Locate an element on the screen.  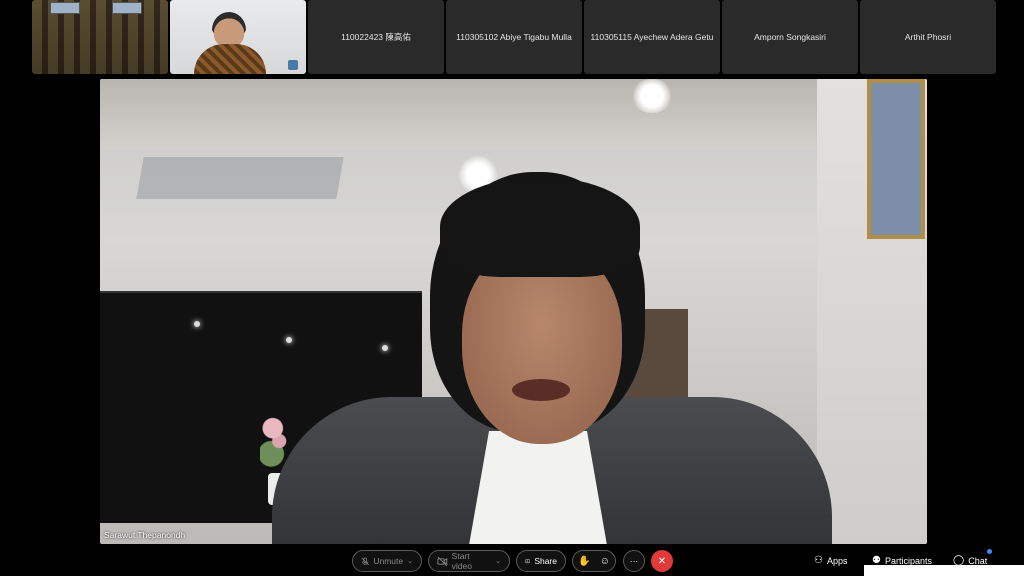
apps-label: Apps is located at coordinates (837, 560).